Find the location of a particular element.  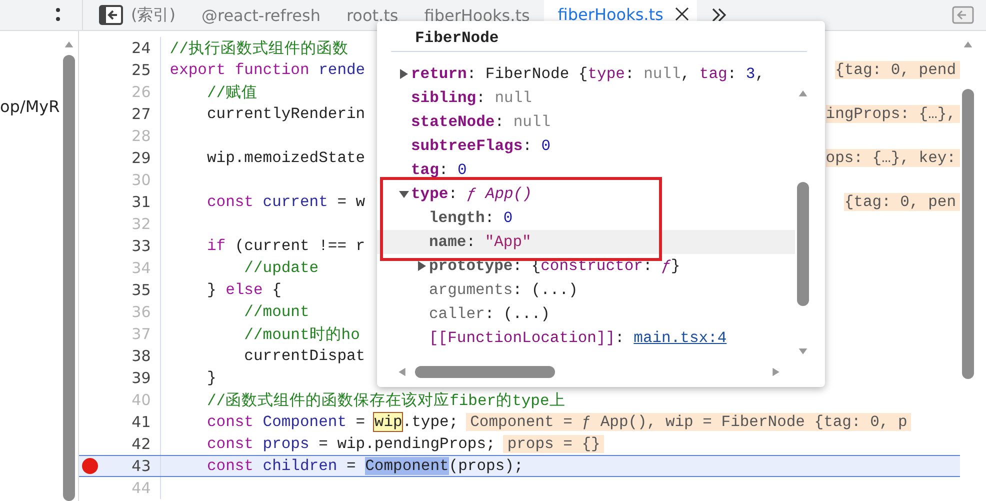

file-tab: root.ts is located at coordinates (359, 15).